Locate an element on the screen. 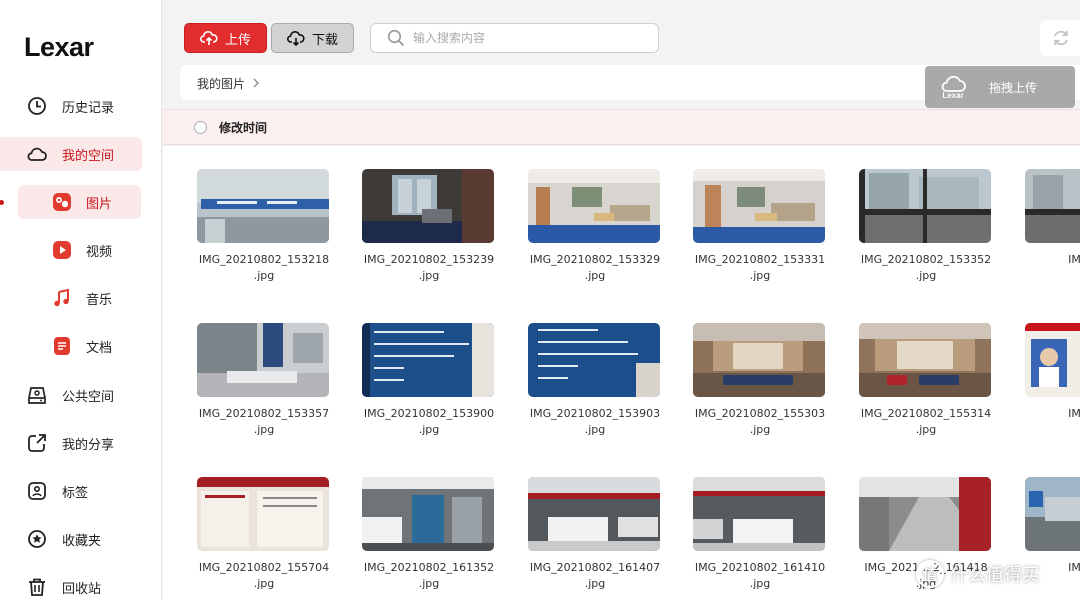 This screenshot has width=1080, height=600. sidebar-item-public-space: 公共空间 is located at coordinates (71, 395).